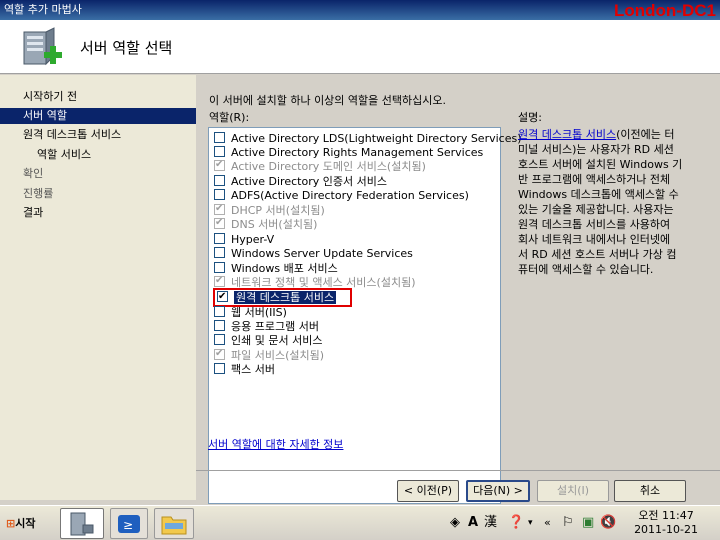 This screenshot has height=540, width=720. I want to click on role-item: Windows Server Update Services, so click(313, 254).